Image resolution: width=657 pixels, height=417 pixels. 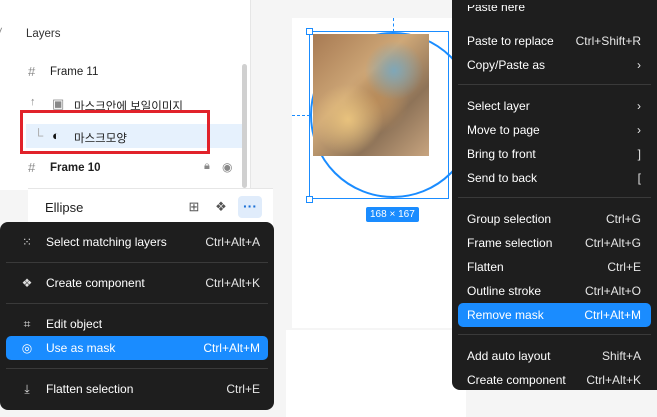 What do you see at coordinates (612, 291) in the screenshot?
I see `menu-item-shortcut: Ctrl+Alt+O` at bounding box center [612, 291].